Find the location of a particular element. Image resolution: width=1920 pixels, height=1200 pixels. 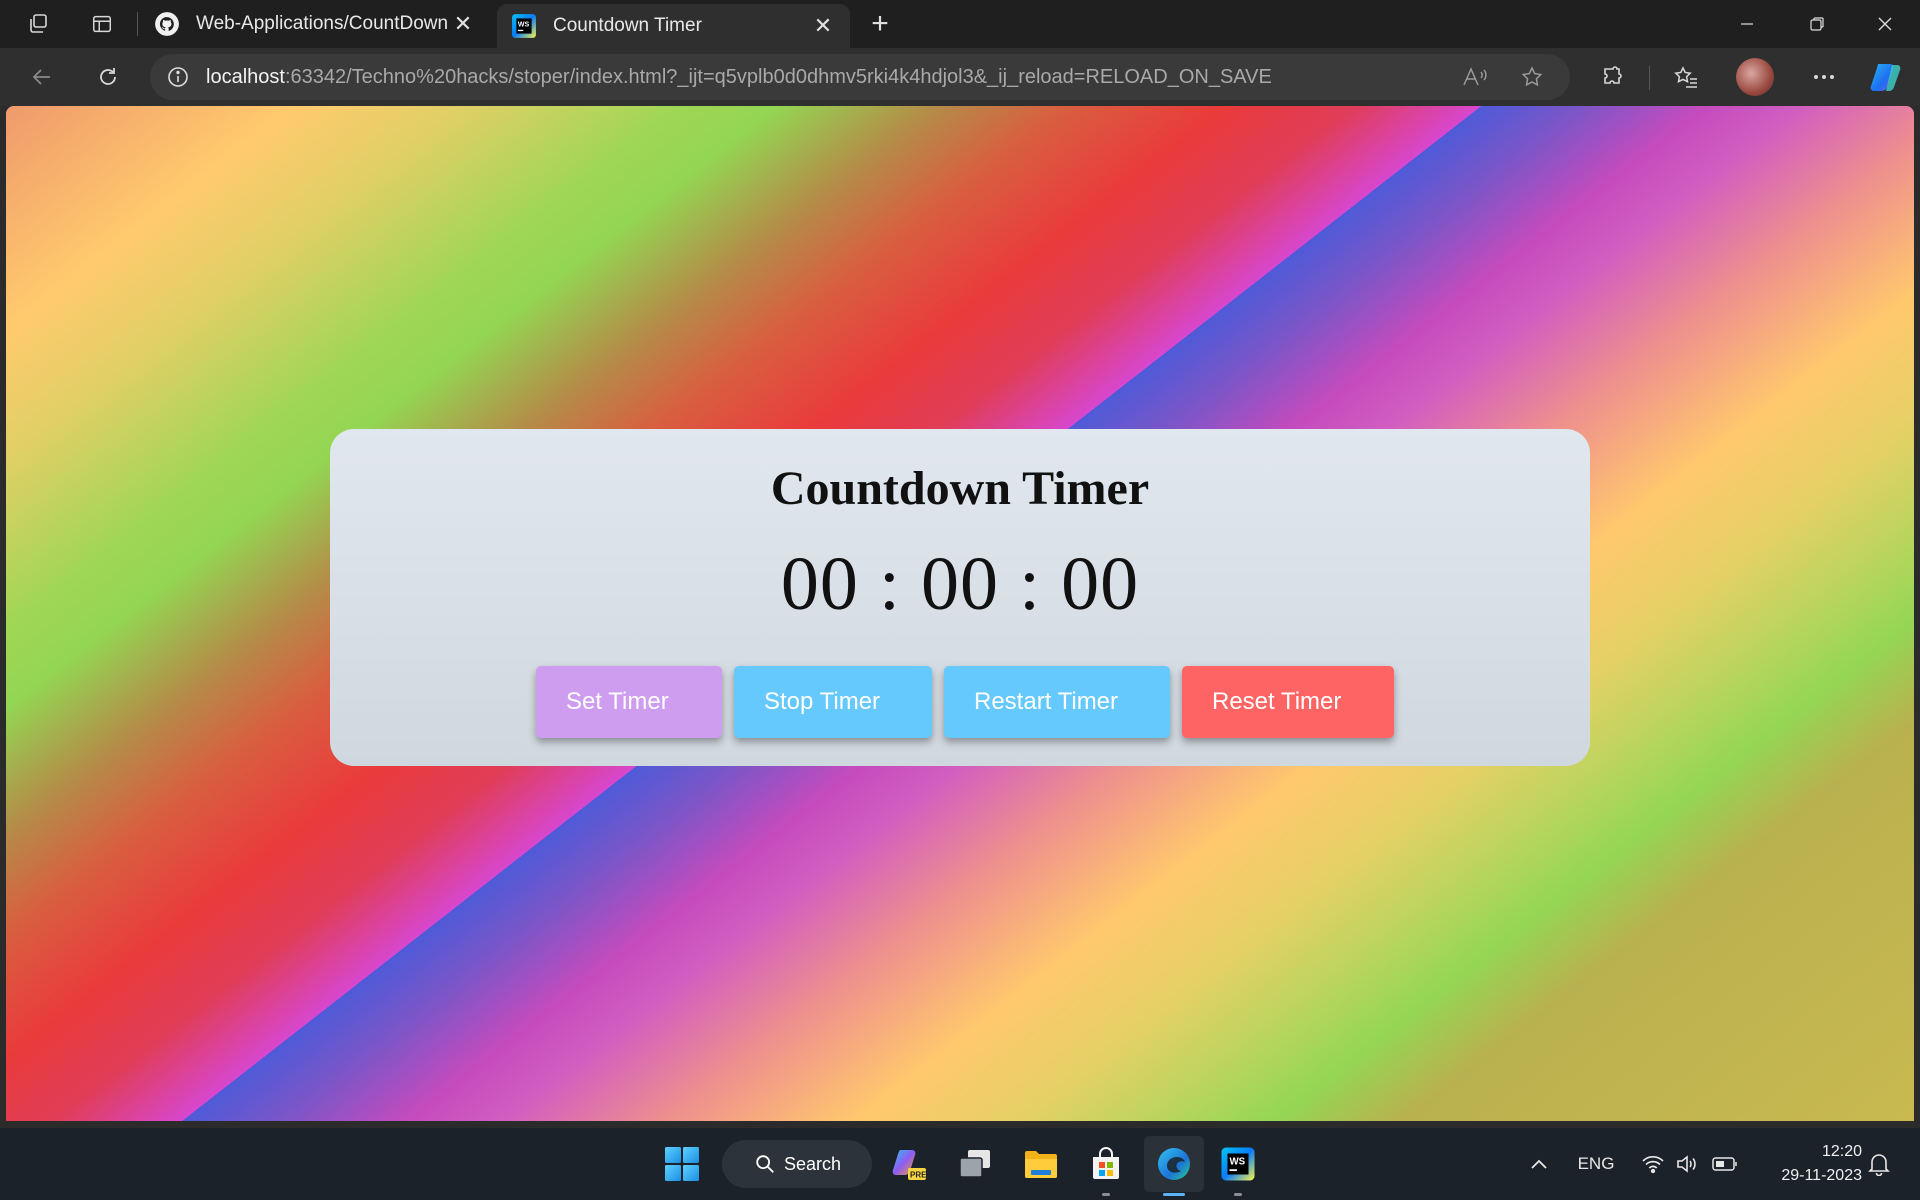

tab-separator is located at coordinates (137, 24).